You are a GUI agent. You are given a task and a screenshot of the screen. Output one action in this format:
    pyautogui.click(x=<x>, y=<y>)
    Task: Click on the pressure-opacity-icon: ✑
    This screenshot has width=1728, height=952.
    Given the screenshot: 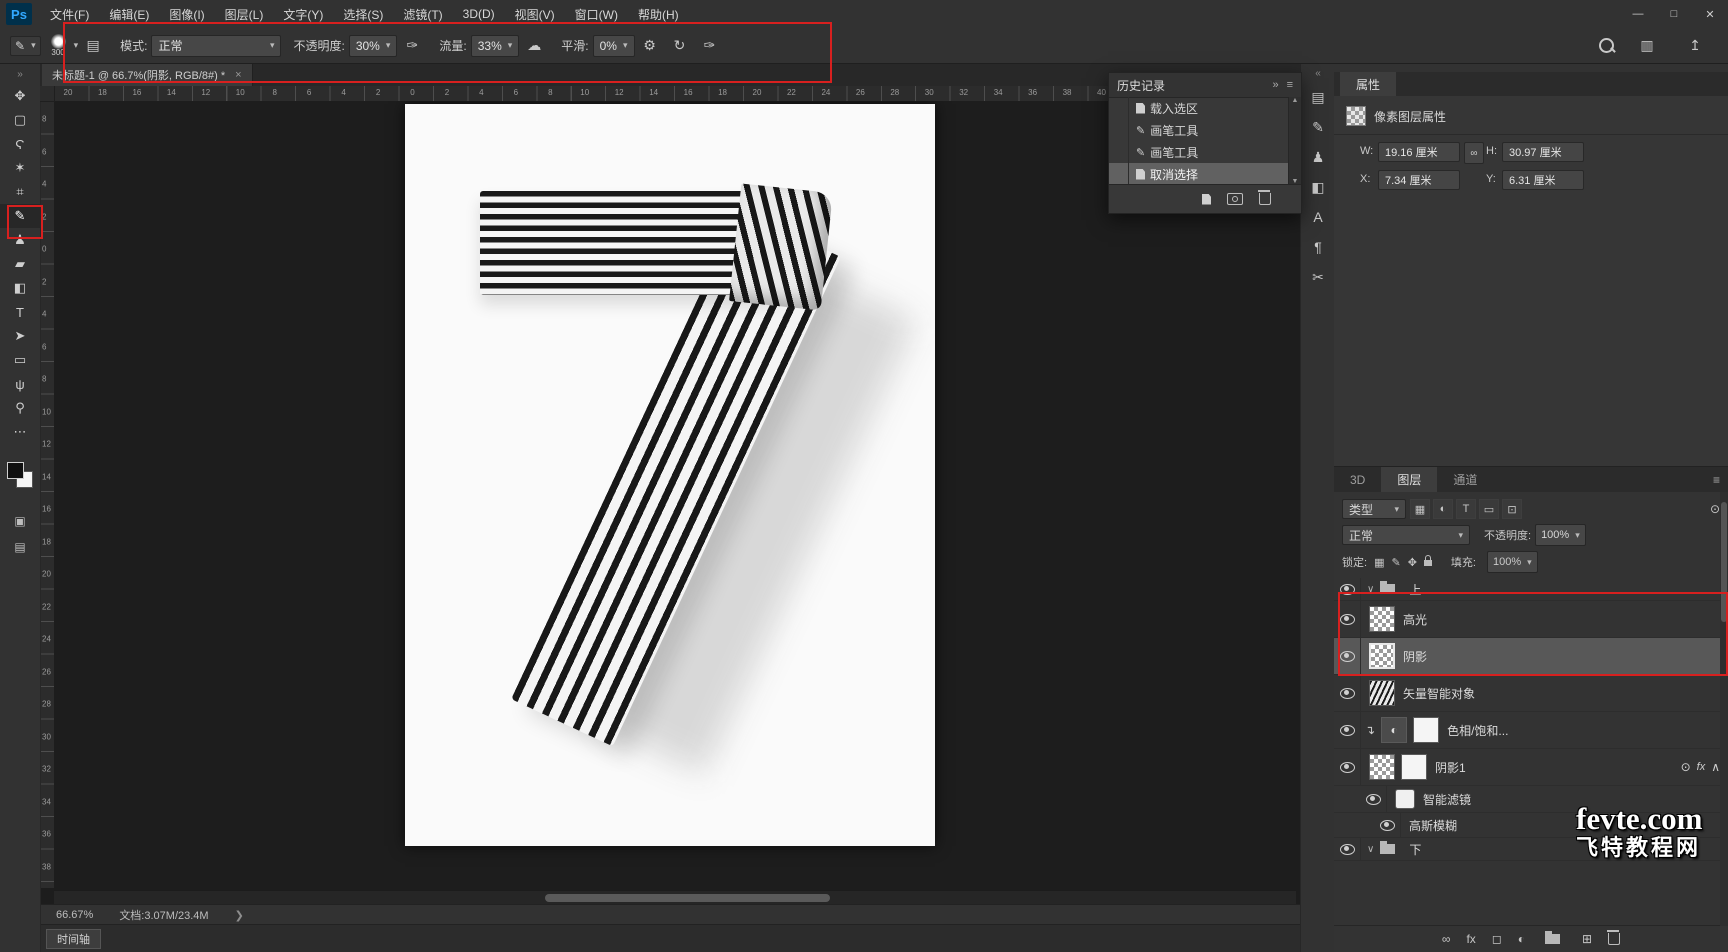 What is the action you would take?
    pyautogui.click(x=412, y=46)
    